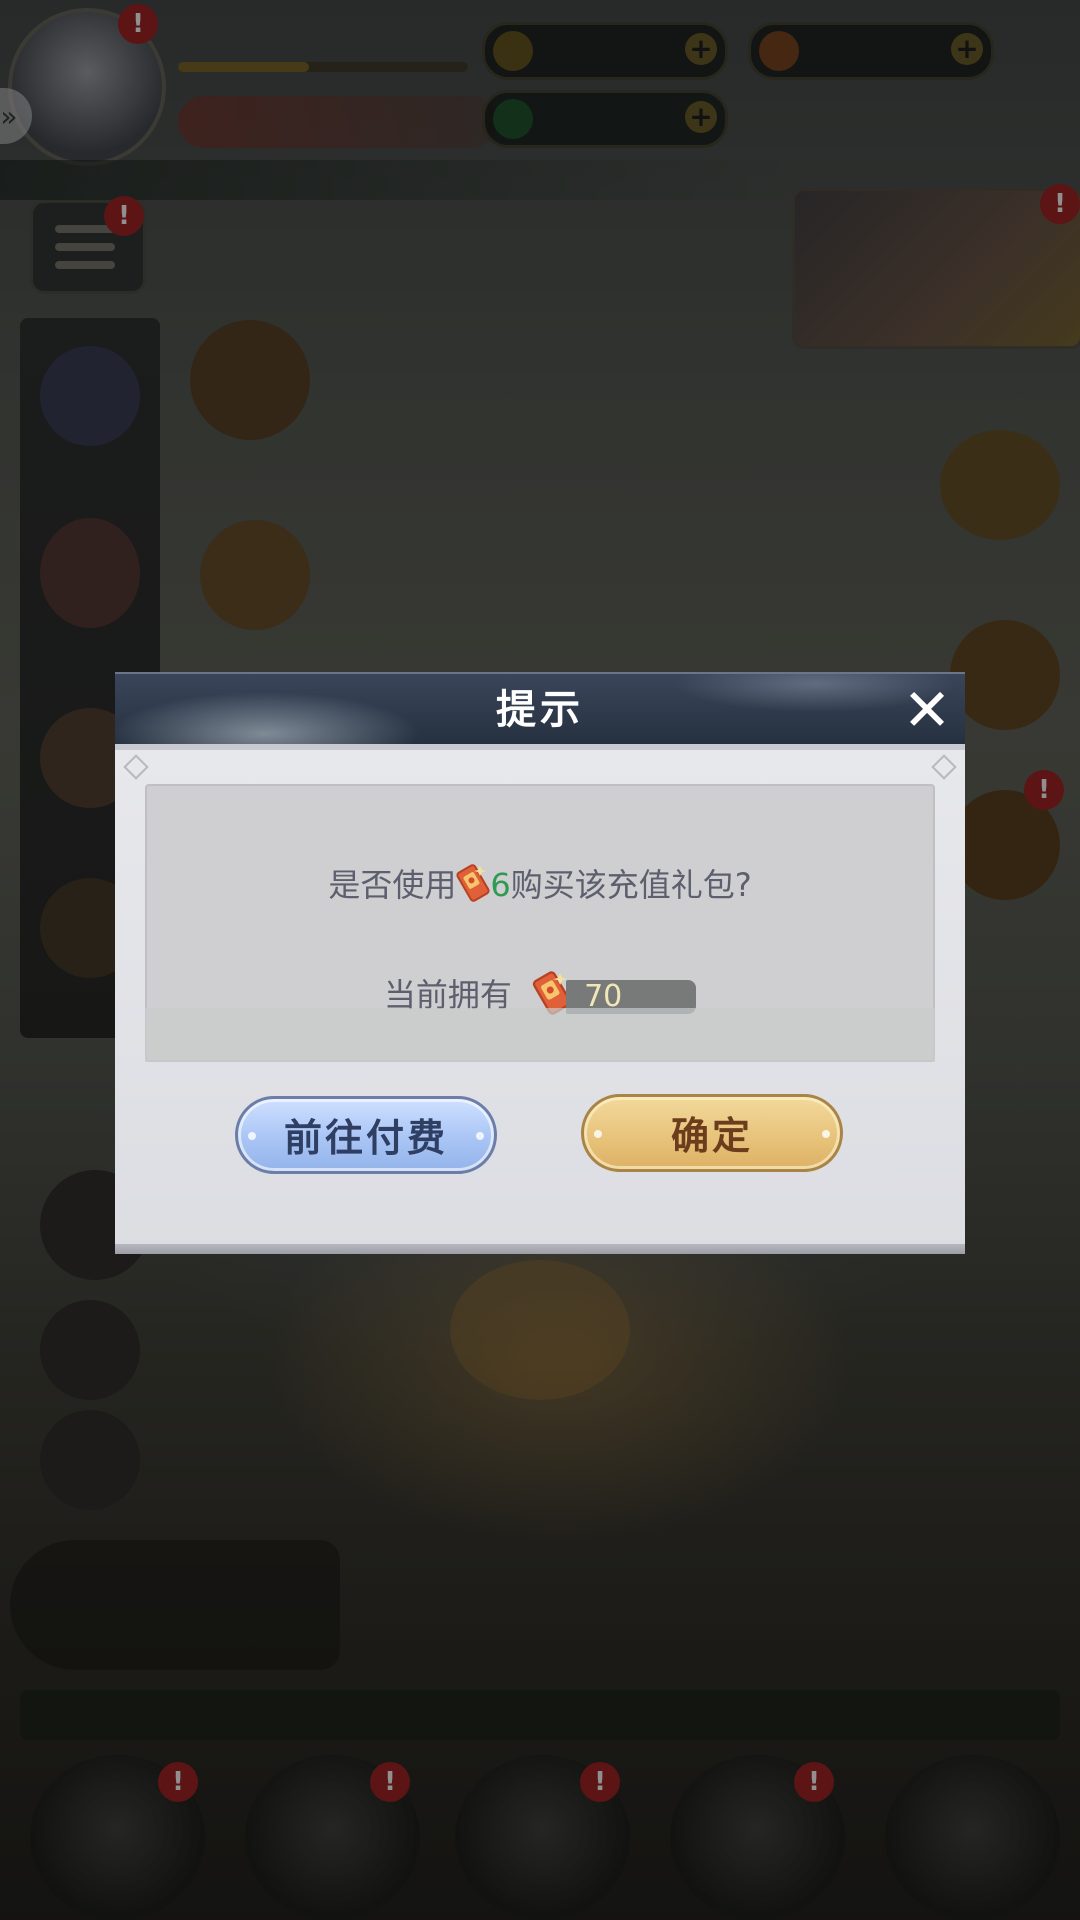 The image size is (1080, 1920). Describe the element at coordinates (631, 885) in the screenshot. I see `question-suffix: 购买该充值礼包?` at that location.